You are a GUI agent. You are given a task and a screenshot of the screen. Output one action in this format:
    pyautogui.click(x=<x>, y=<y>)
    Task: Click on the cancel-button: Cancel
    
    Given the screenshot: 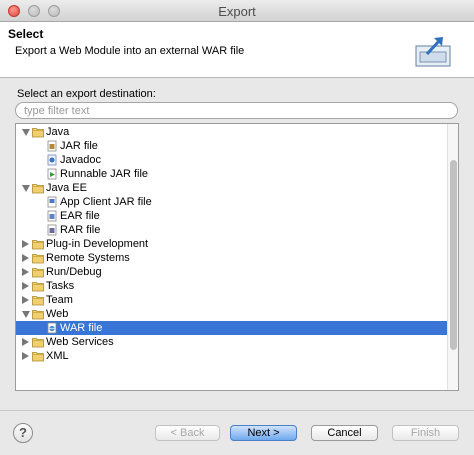 What is the action you would take?
    pyautogui.click(x=344, y=433)
    